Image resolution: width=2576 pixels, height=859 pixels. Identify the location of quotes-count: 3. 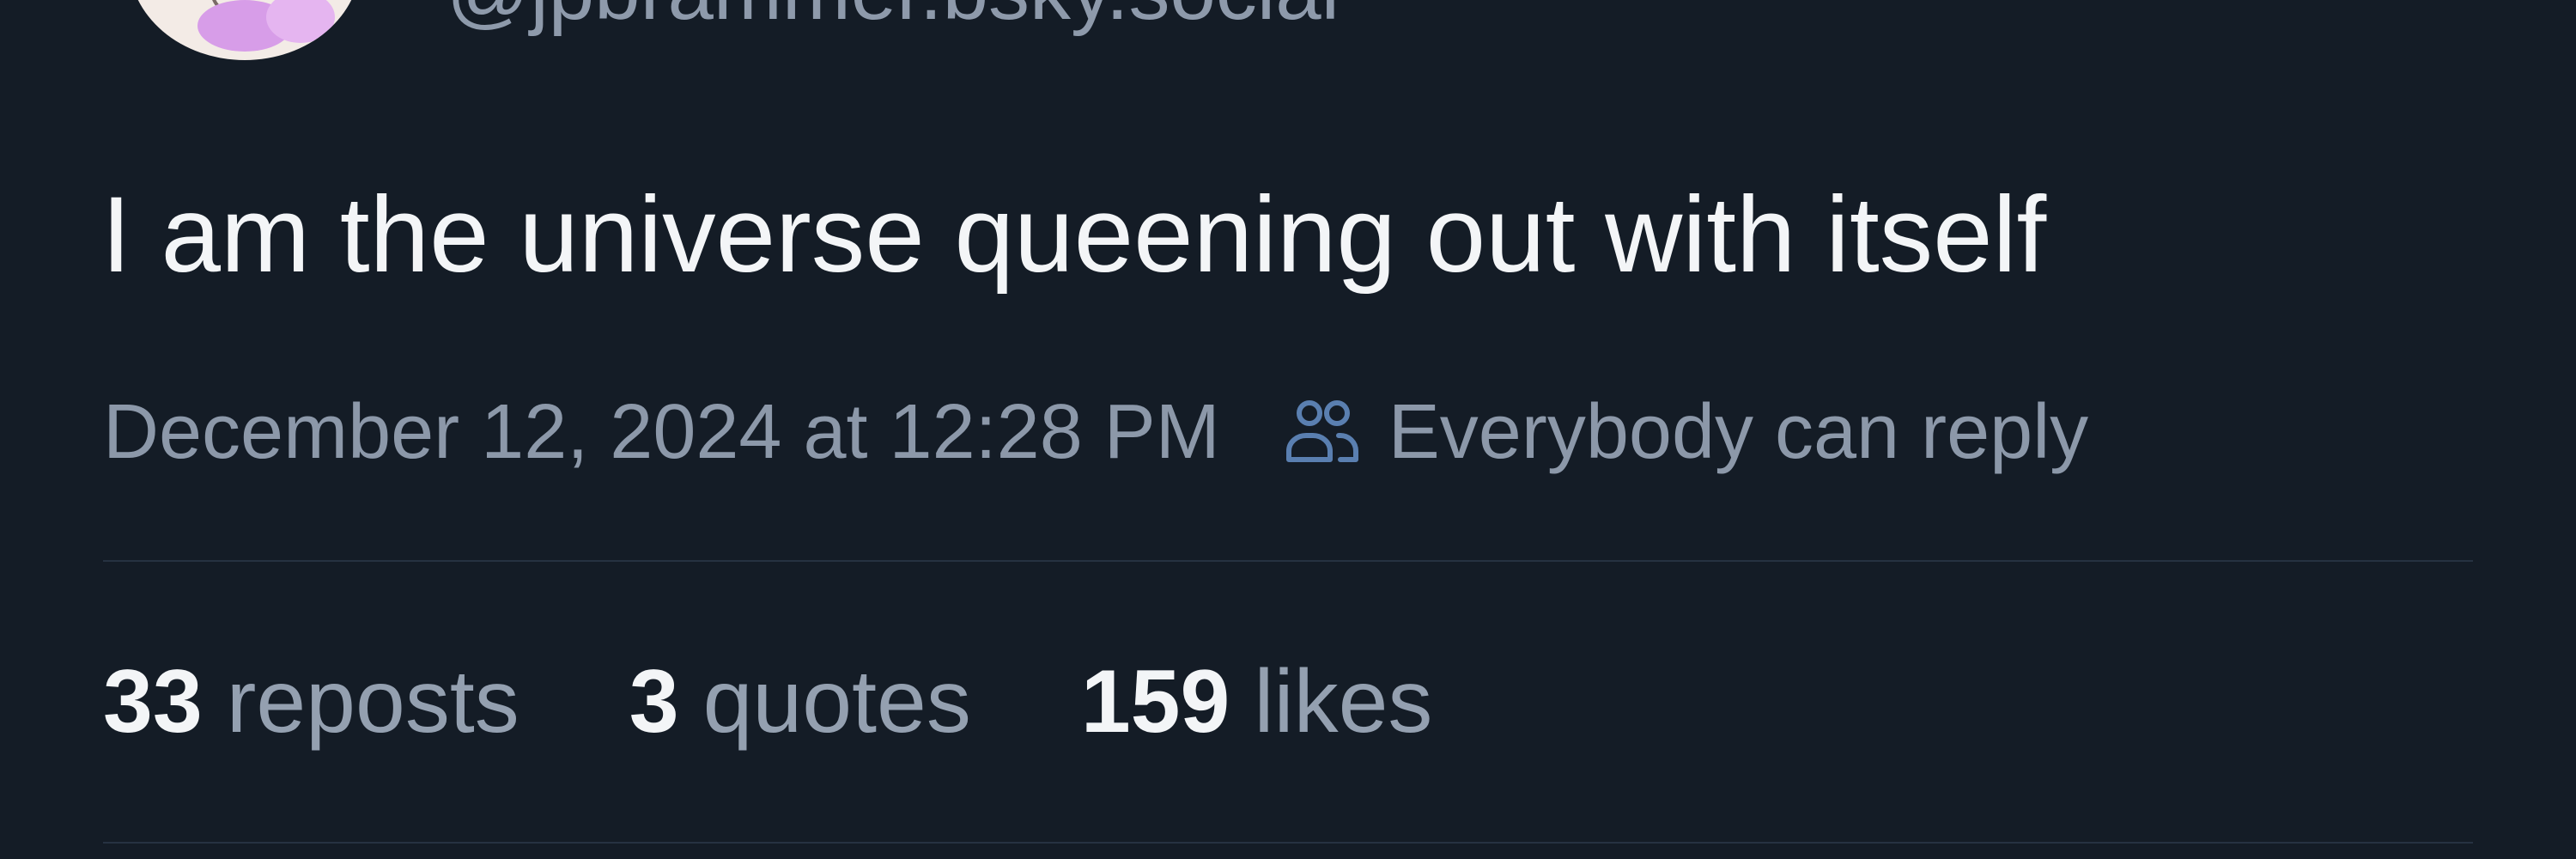
(654, 702).